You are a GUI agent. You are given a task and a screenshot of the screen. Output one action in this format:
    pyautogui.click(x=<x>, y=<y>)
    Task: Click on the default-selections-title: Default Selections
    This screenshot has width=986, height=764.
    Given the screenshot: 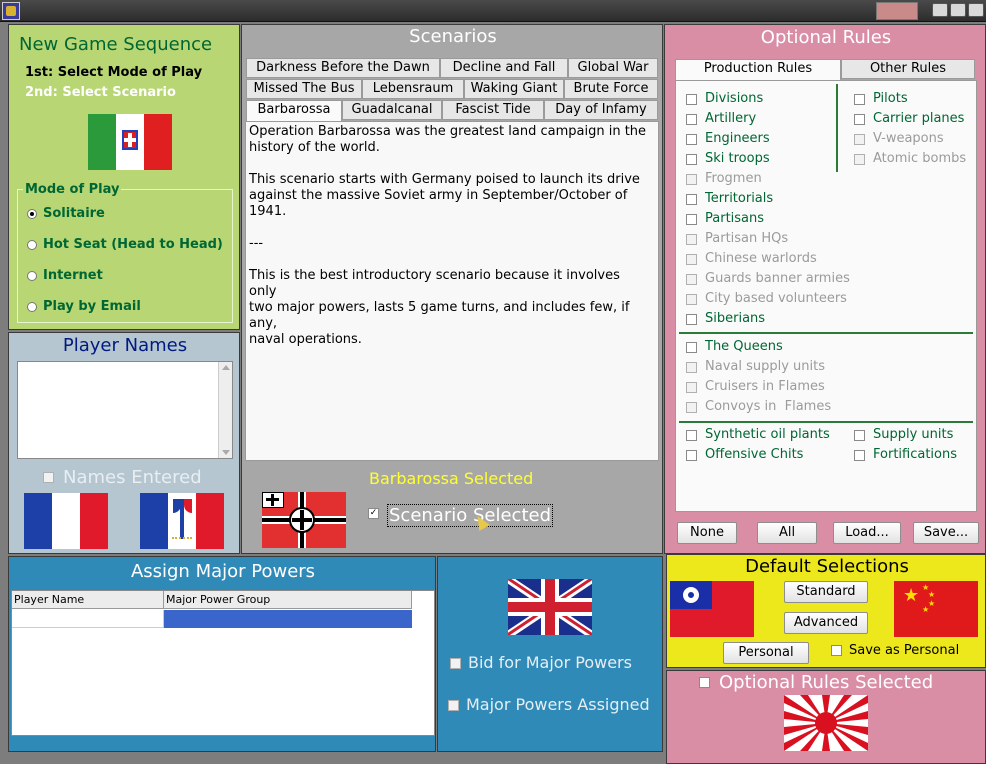 What is the action you would take?
    pyautogui.click(x=827, y=566)
    